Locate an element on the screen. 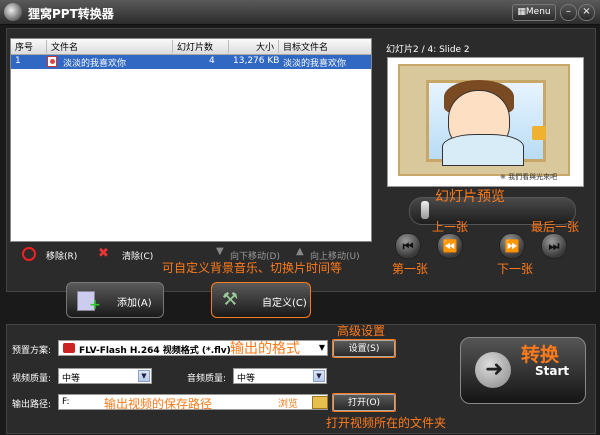 The width and height of the screenshot is (600, 435). audio-quality-label: 音频质量: is located at coordinates (207, 379).